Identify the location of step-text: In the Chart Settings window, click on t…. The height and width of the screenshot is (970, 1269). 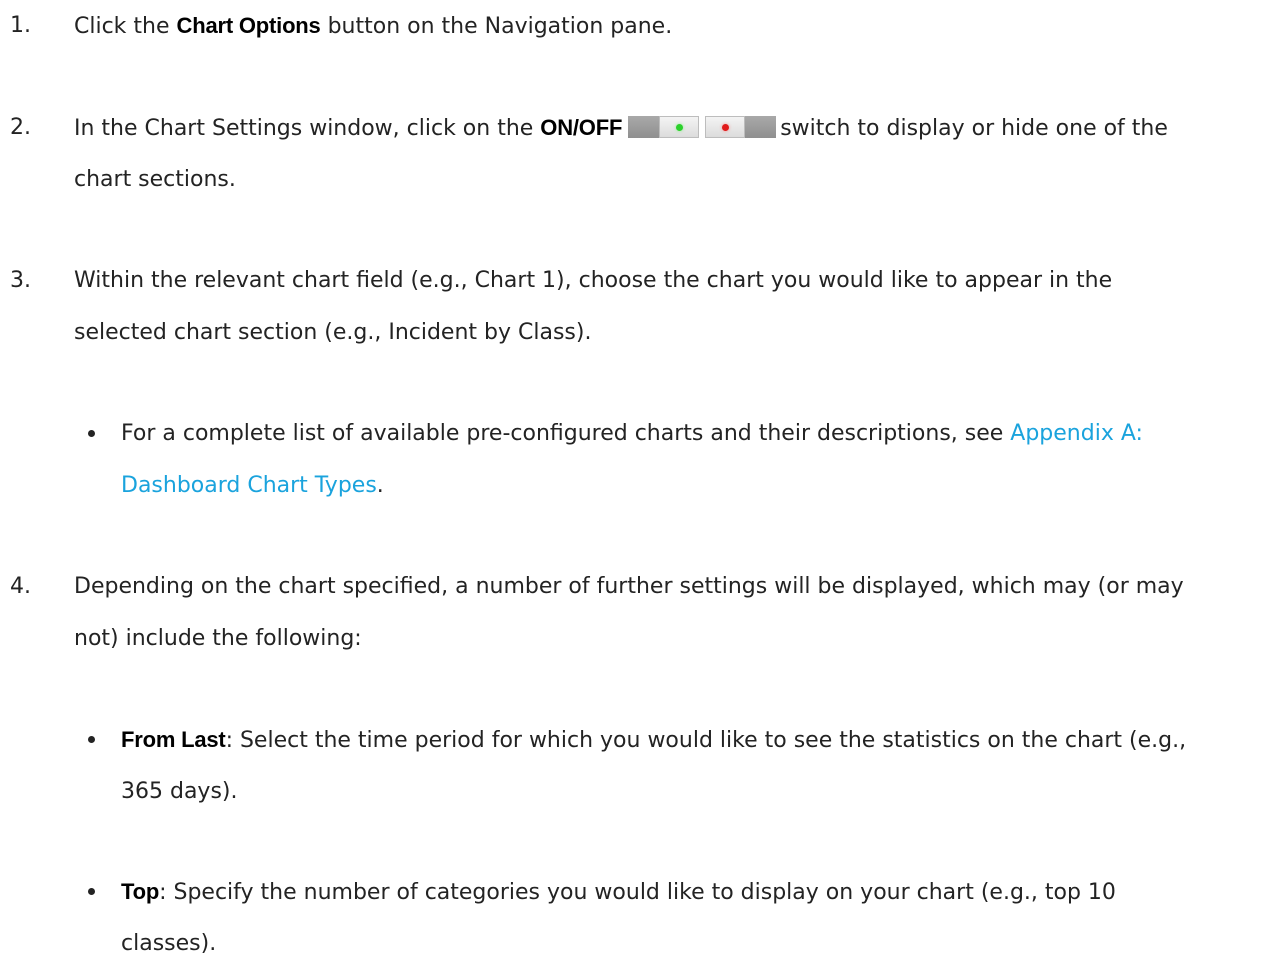
(669, 128).